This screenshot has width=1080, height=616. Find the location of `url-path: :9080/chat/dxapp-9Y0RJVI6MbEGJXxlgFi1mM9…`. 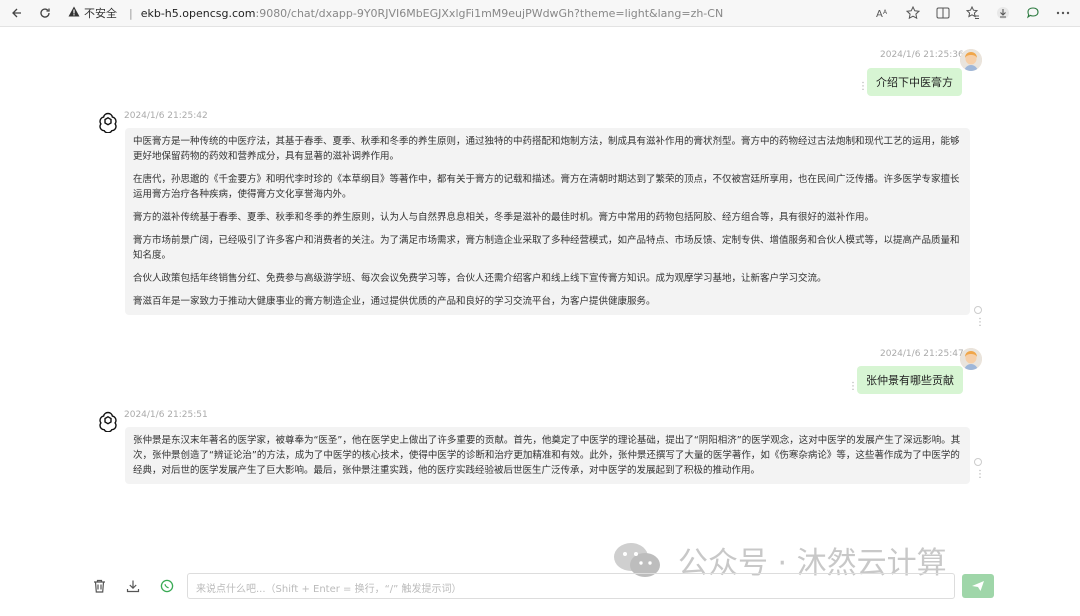

url-path: :9080/chat/dxapp-9Y0RJVI6MbEGJXxlgFi1mM9… is located at coordinates (489, 13).